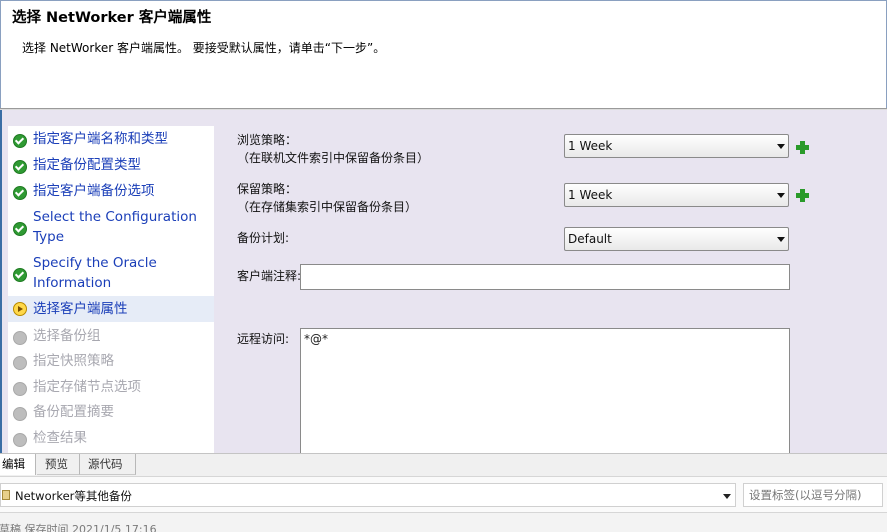  I want to click on step-select-configuration-type: Select the Configuration Type, so click(111, 228).